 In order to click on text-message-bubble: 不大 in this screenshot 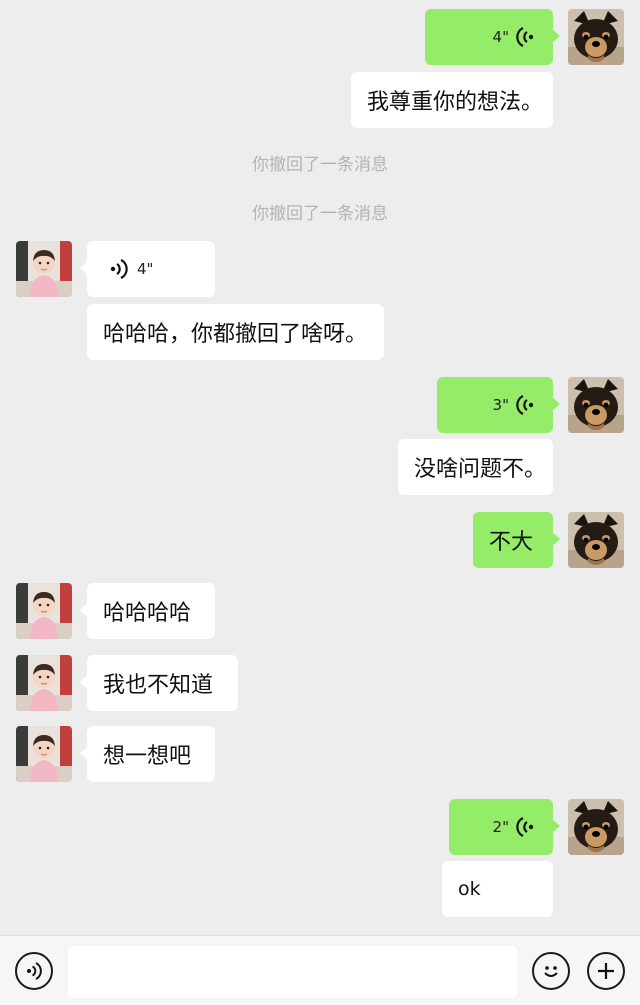, I will do `click(516, 540)`.